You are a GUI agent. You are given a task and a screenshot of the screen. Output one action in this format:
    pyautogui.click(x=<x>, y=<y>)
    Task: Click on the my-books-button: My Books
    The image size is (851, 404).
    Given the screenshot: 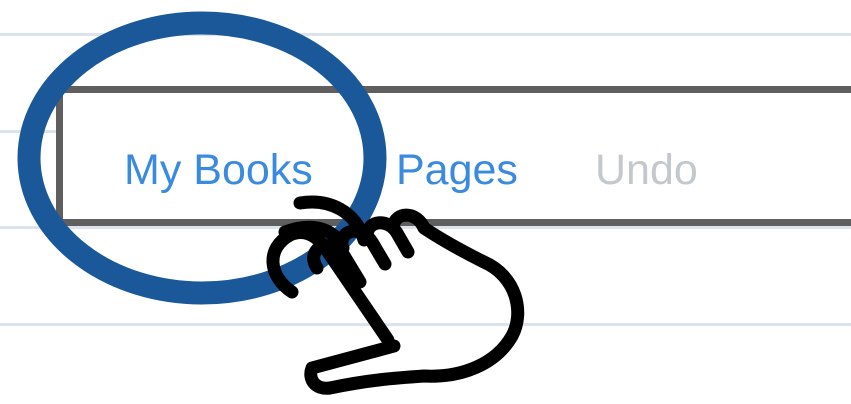 What is the action you would take?
    pyautogui.click(x=218, y=170)
    